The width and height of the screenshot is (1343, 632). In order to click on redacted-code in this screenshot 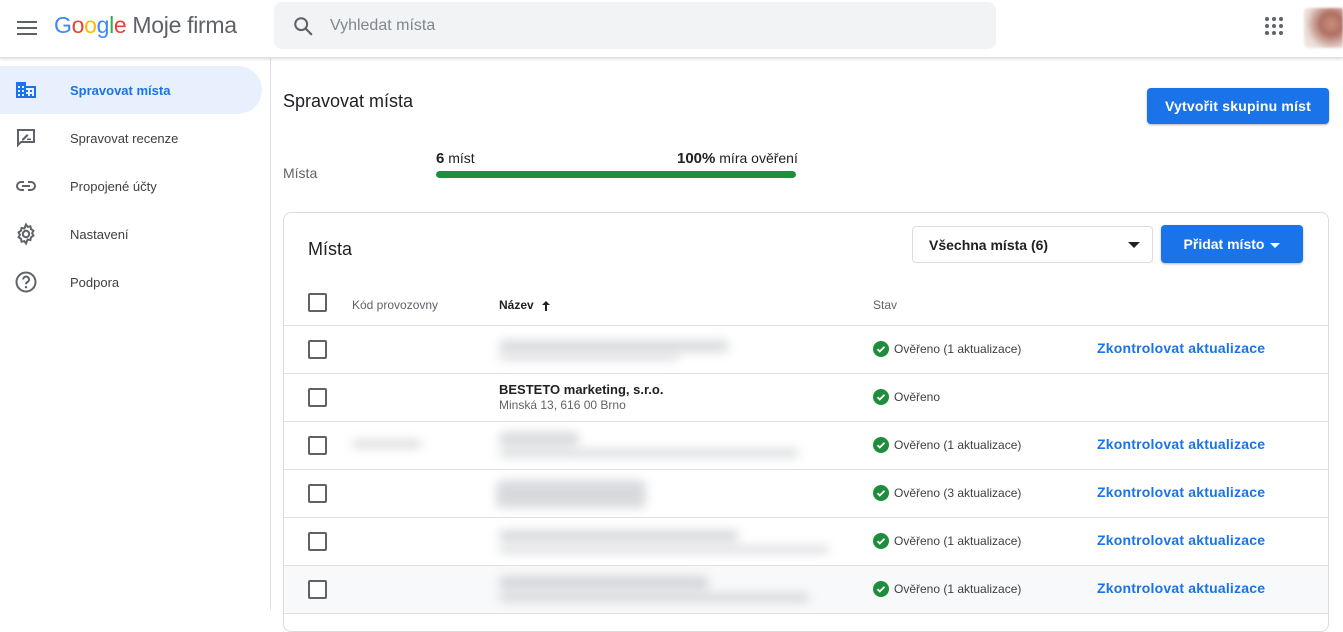, I will do `click(387, 444)`.